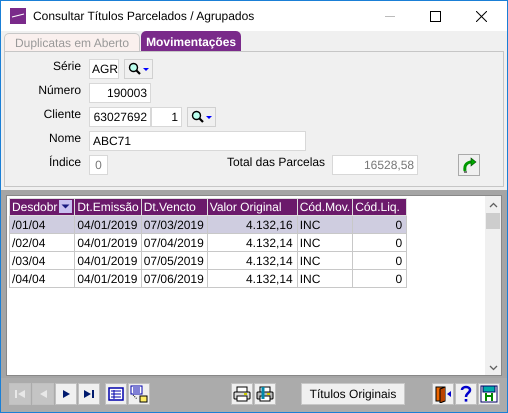  I want to click on last-icon, so click(89, 394).